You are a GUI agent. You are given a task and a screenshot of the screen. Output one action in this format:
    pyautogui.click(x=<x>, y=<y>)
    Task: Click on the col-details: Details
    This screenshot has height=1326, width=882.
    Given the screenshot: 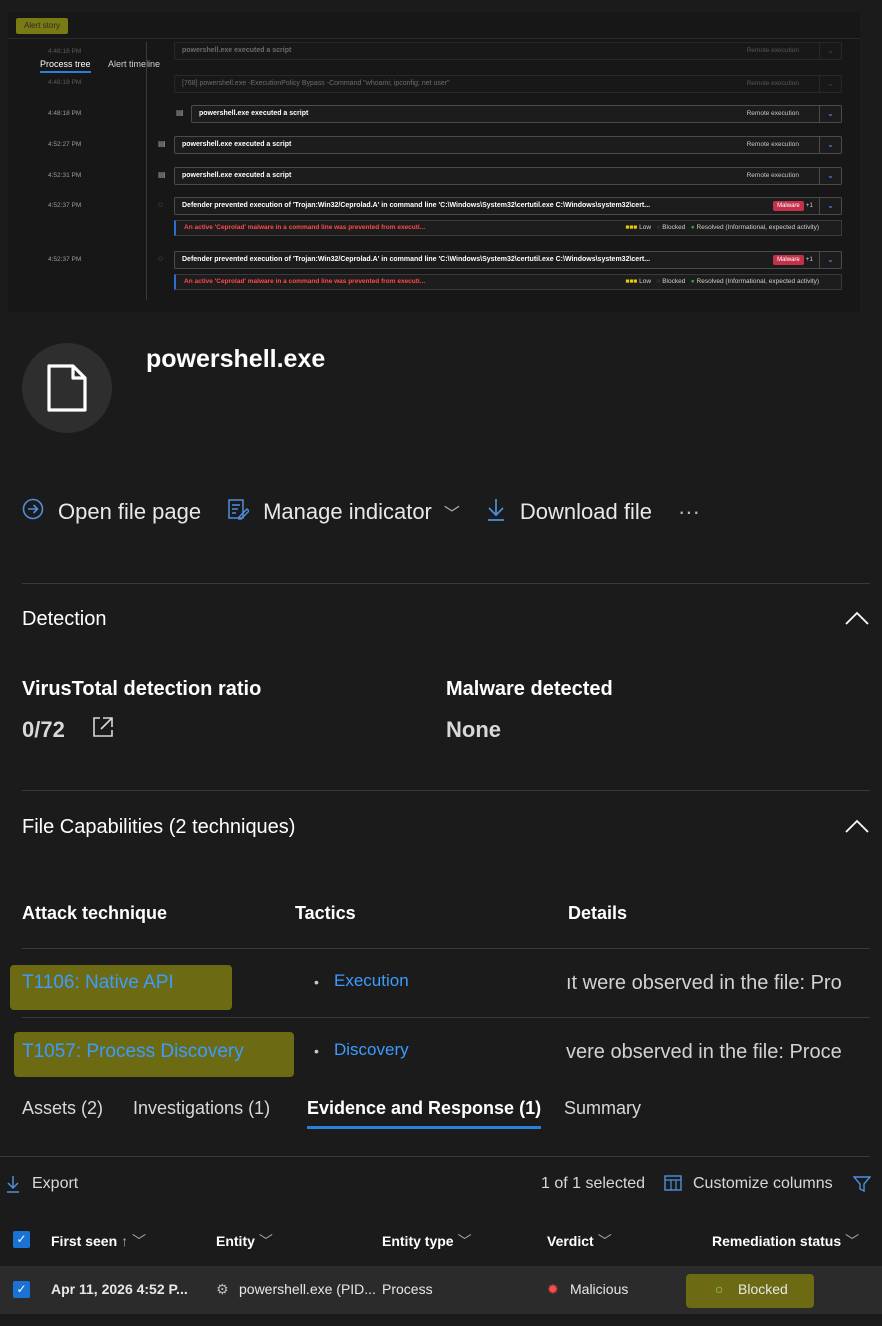 What is the action you would take?
    pyautogui.click(x=598, y=913)
    